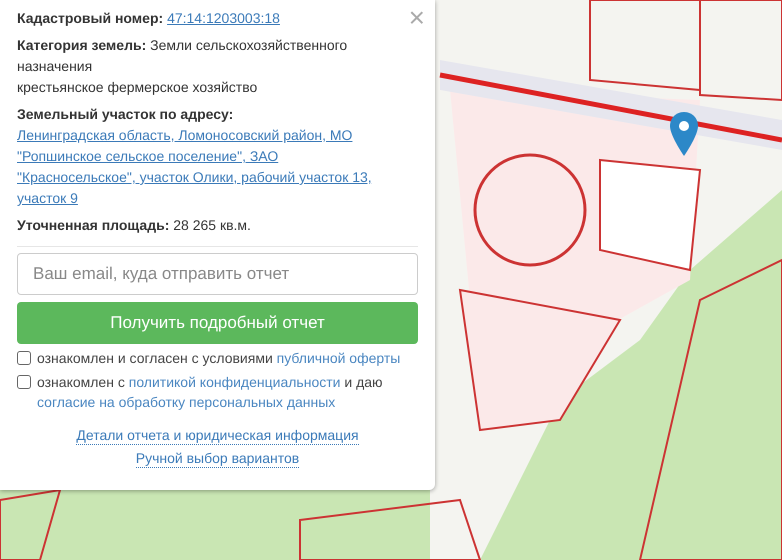 This screenshot has height=560, width=782. What do you see at coordinates (217, 274) in the screenshot?
I see `email-field: Ваш email, куда отправить отчет` at bounding box center [217, 274].